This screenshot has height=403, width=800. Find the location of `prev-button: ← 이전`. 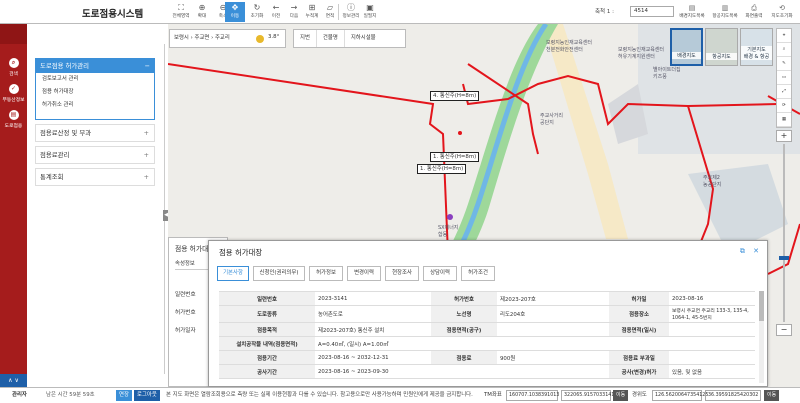

prev-button: ← 이전 is located at coordinates (276, 12).